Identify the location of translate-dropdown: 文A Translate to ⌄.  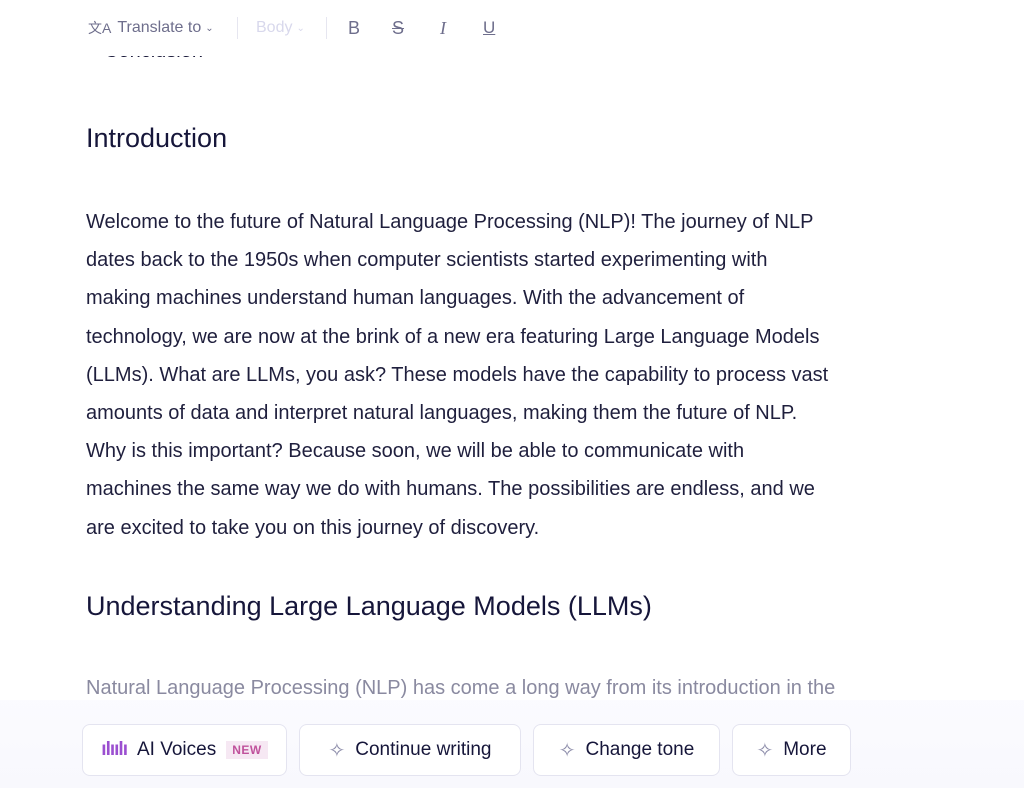
(151, 28).